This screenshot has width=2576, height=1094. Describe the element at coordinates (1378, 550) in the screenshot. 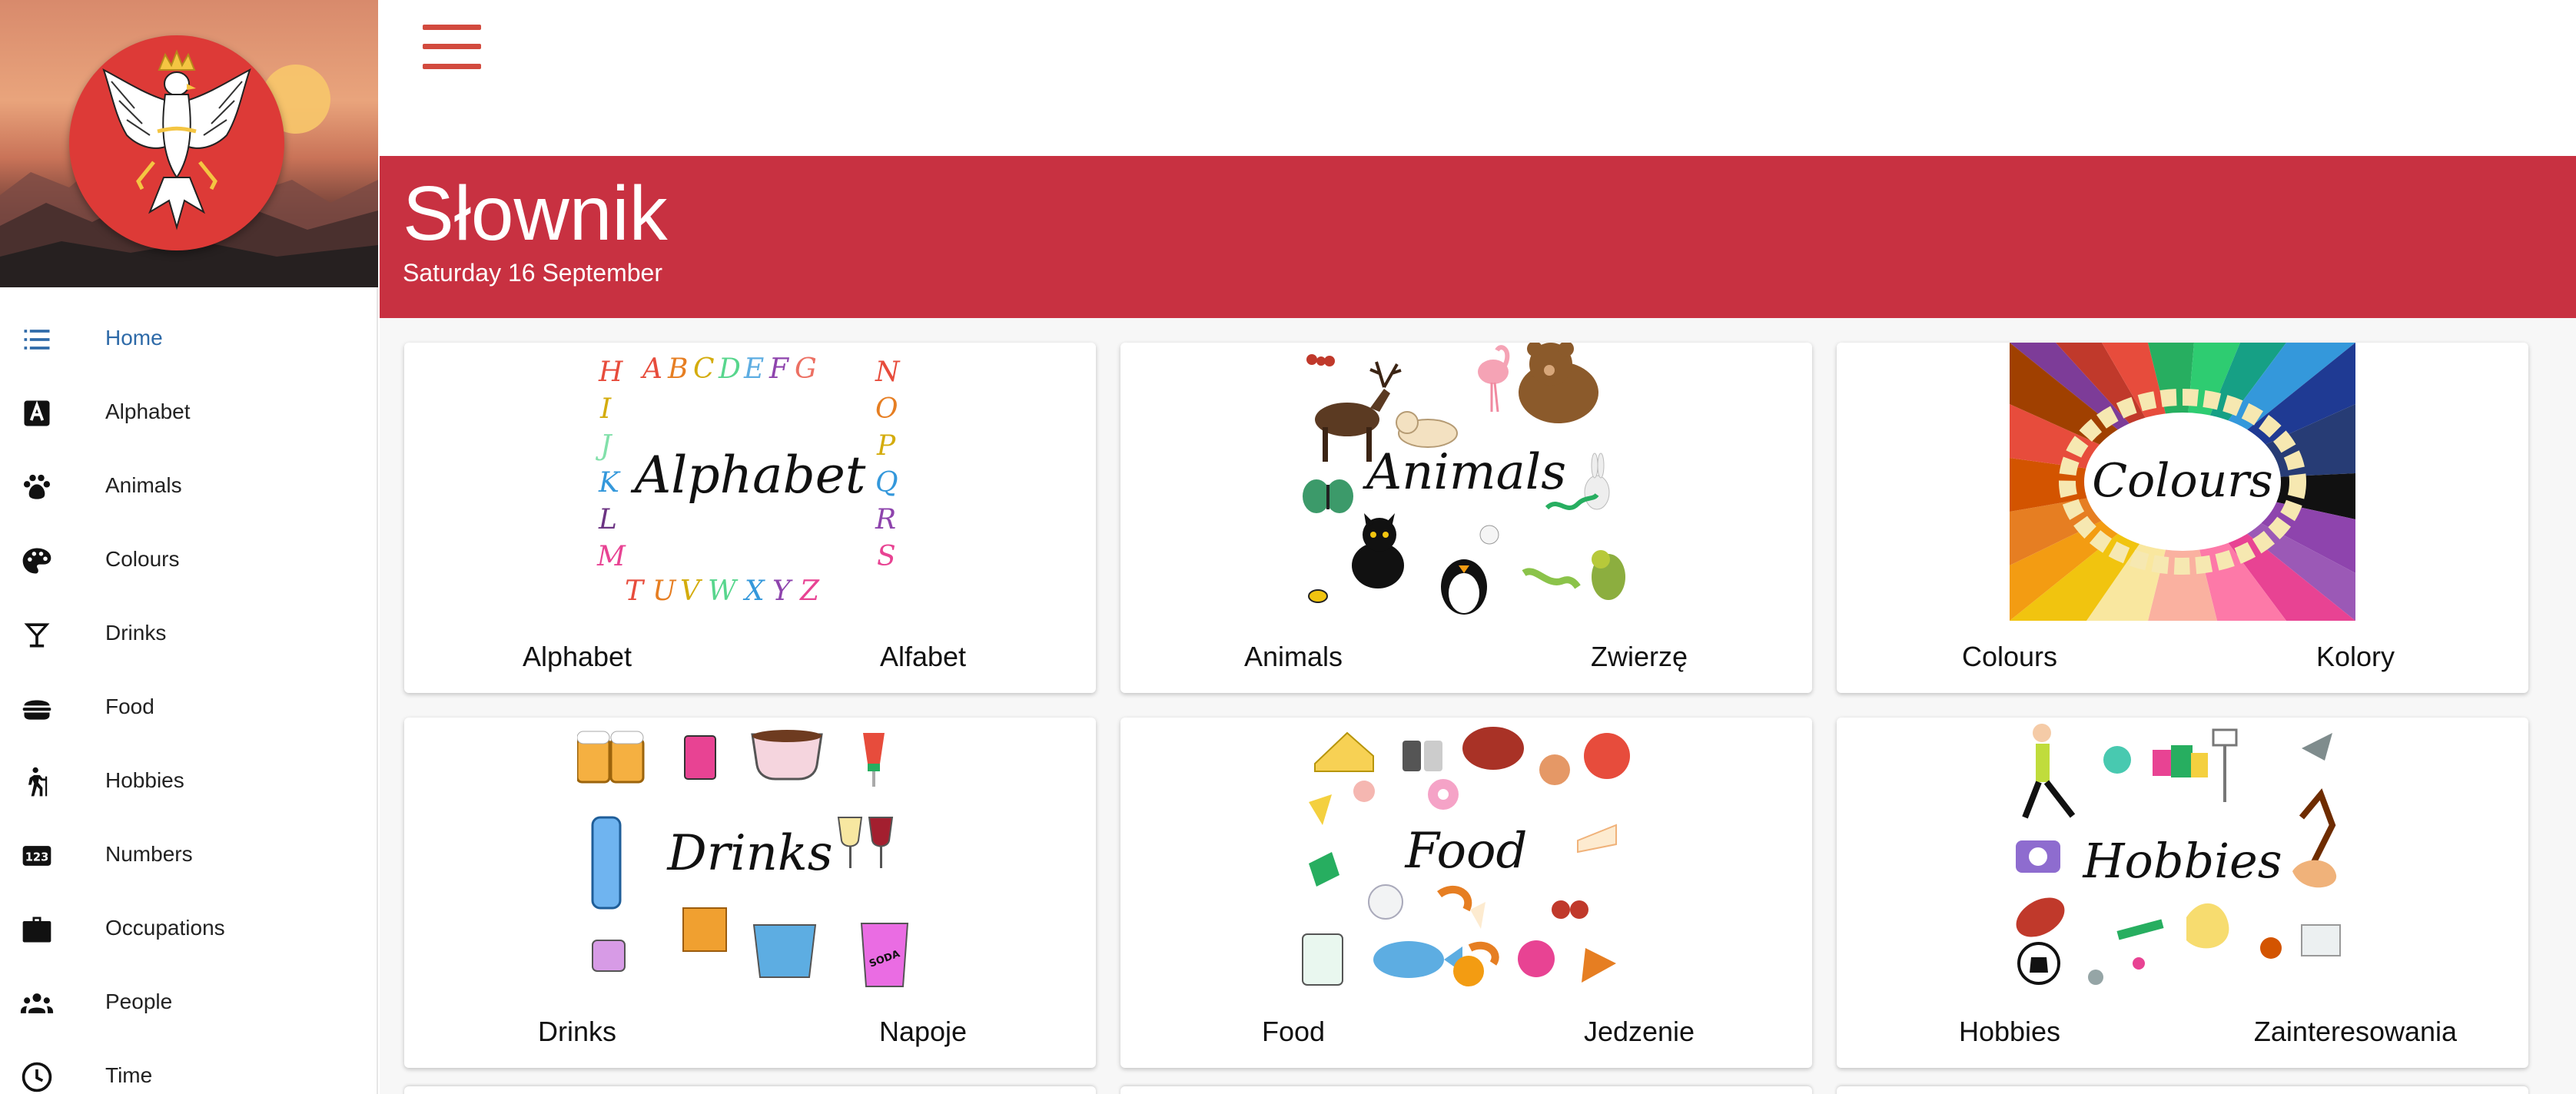

I see `cat-icon` at that location.